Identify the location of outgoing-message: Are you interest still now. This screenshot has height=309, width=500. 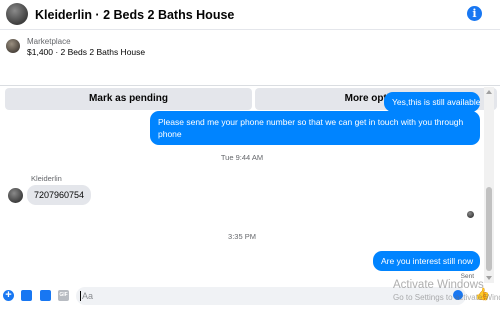
(426, 261).